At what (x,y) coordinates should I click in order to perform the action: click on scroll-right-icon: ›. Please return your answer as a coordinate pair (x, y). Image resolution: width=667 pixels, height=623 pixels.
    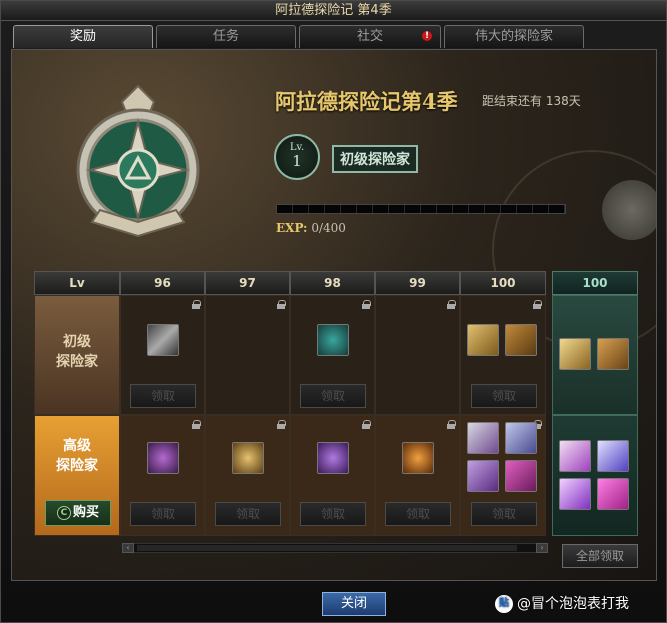
    Looking at the image, I should click on (542, 548).